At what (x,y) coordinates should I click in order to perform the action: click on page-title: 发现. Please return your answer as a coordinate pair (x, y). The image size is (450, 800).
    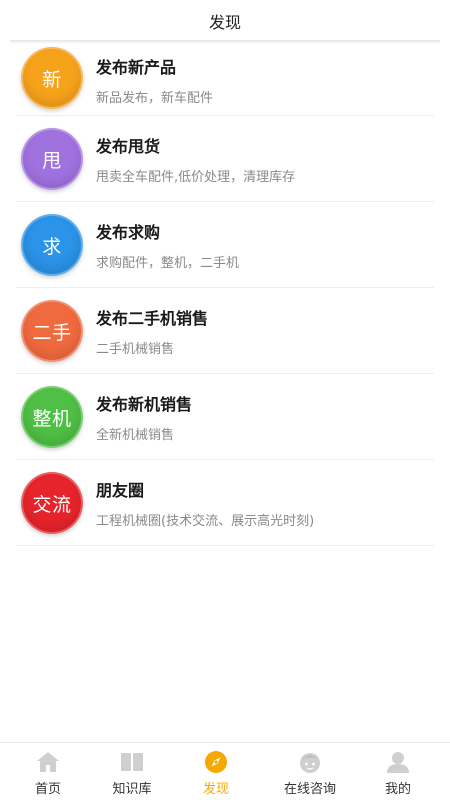
    Looking at the image, I should click on (224, 22).